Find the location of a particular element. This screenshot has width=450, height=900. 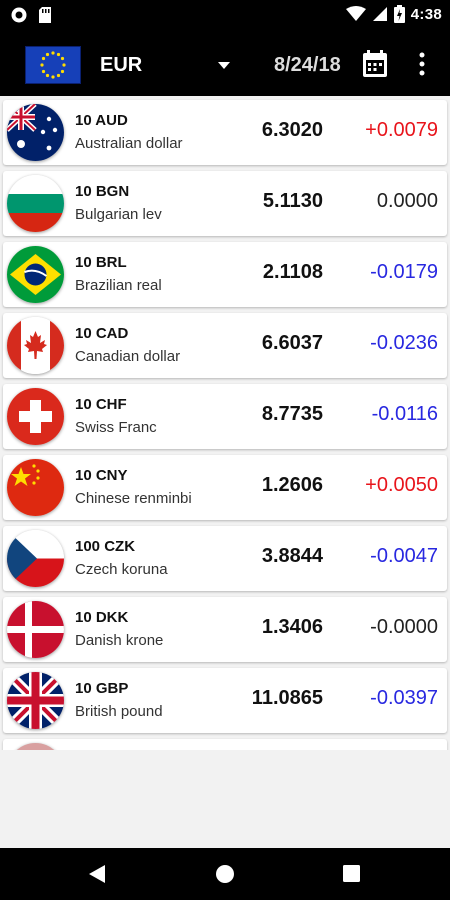

currency-name: Swiss Franc is located at coordinates (116, 427).